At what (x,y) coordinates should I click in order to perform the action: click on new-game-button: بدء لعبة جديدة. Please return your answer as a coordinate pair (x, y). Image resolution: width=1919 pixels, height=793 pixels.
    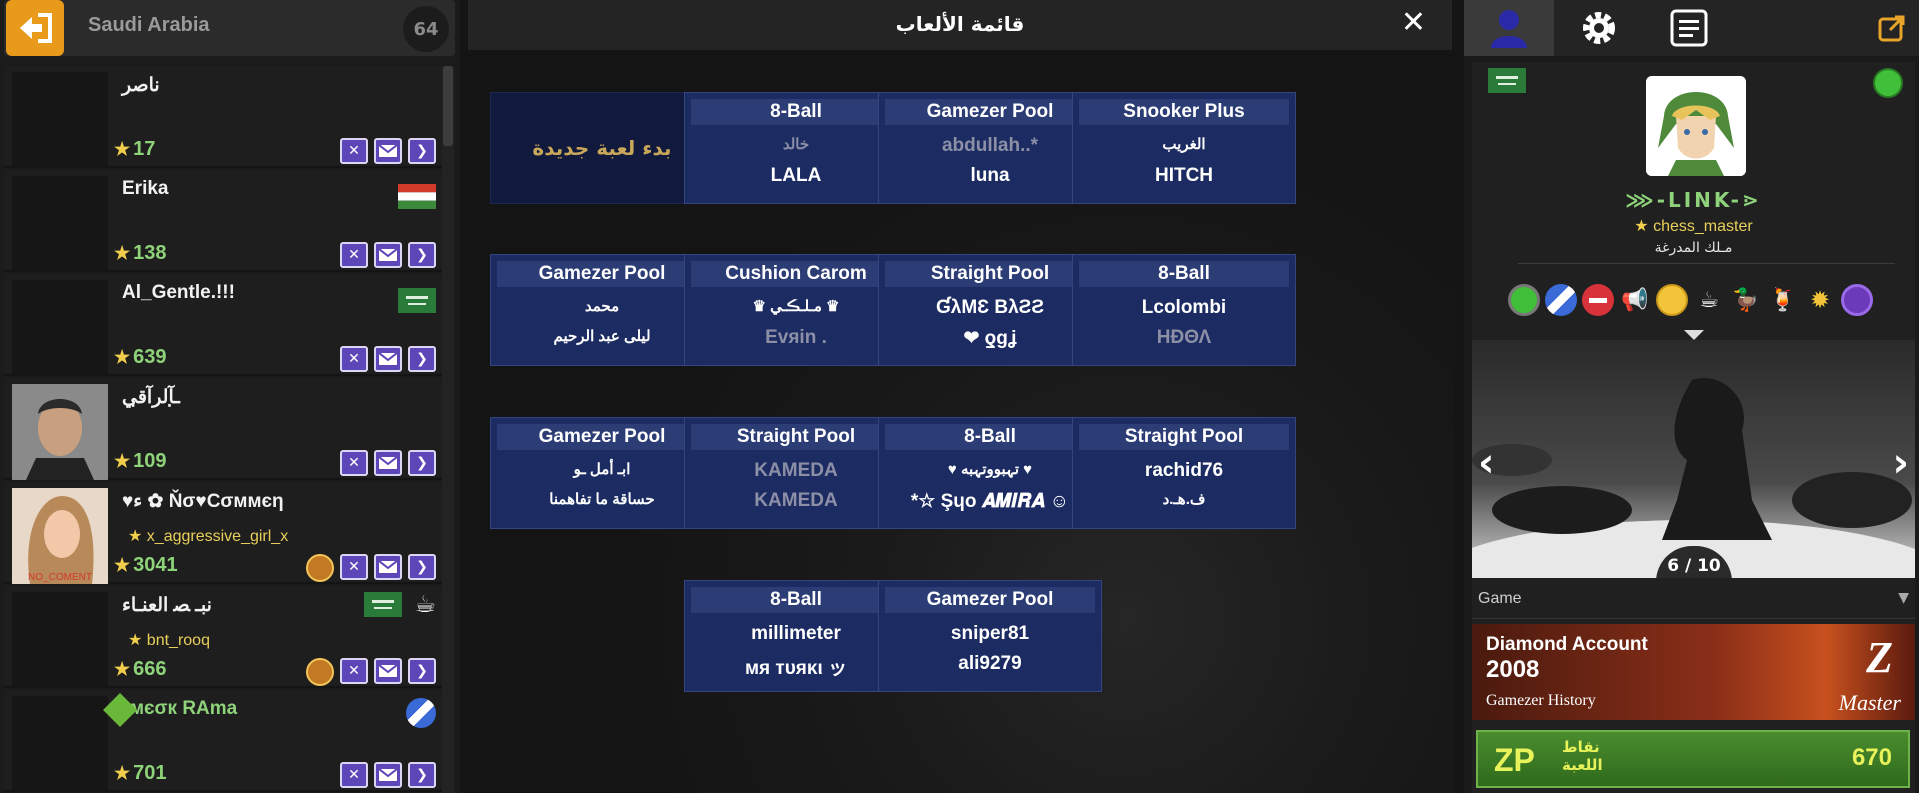
    Looking at the image, I should click on (602, 148).